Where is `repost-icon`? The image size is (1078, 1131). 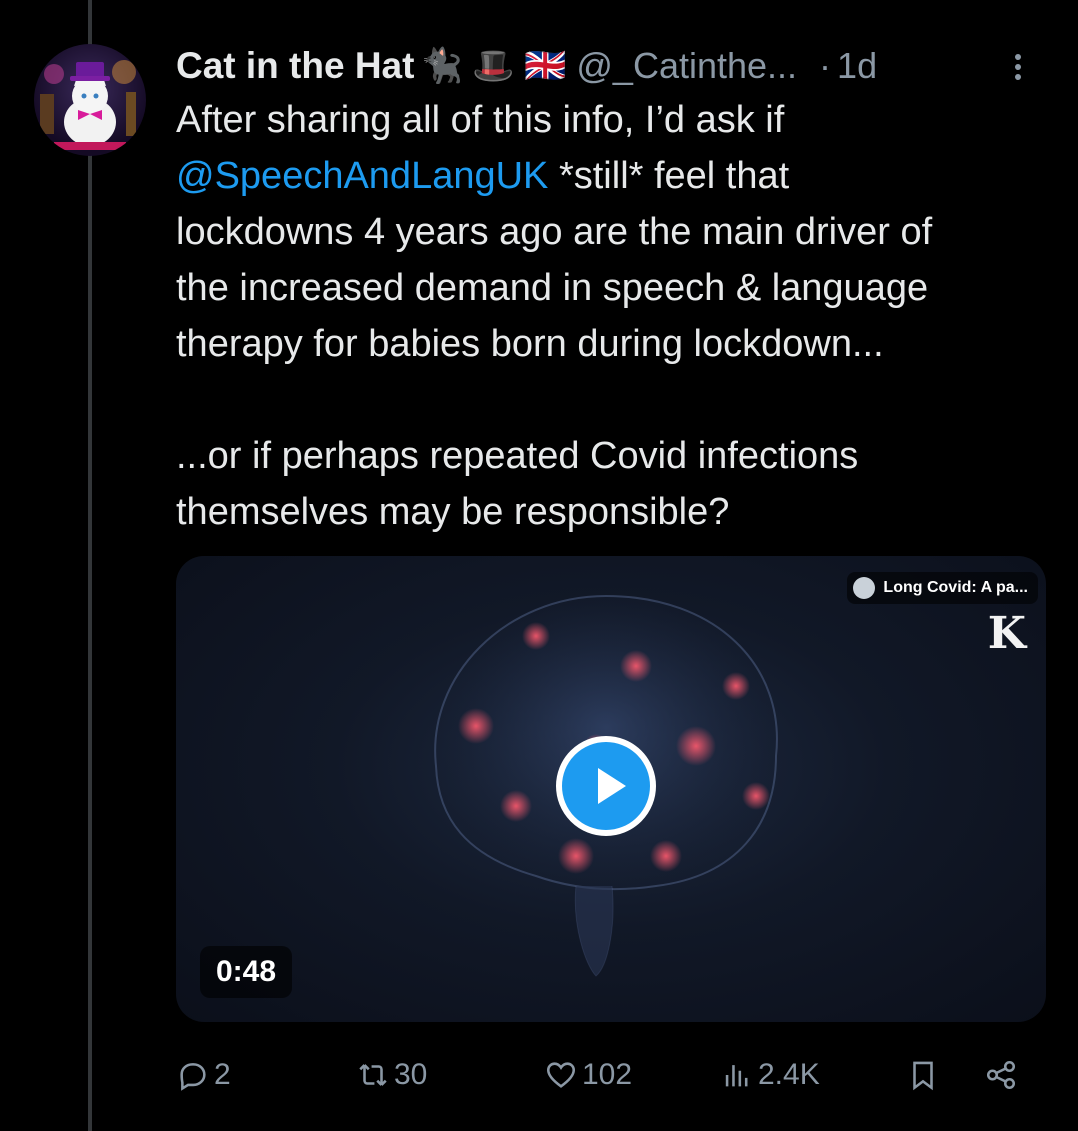 repost-icon is located at coordinates (373, 1075).